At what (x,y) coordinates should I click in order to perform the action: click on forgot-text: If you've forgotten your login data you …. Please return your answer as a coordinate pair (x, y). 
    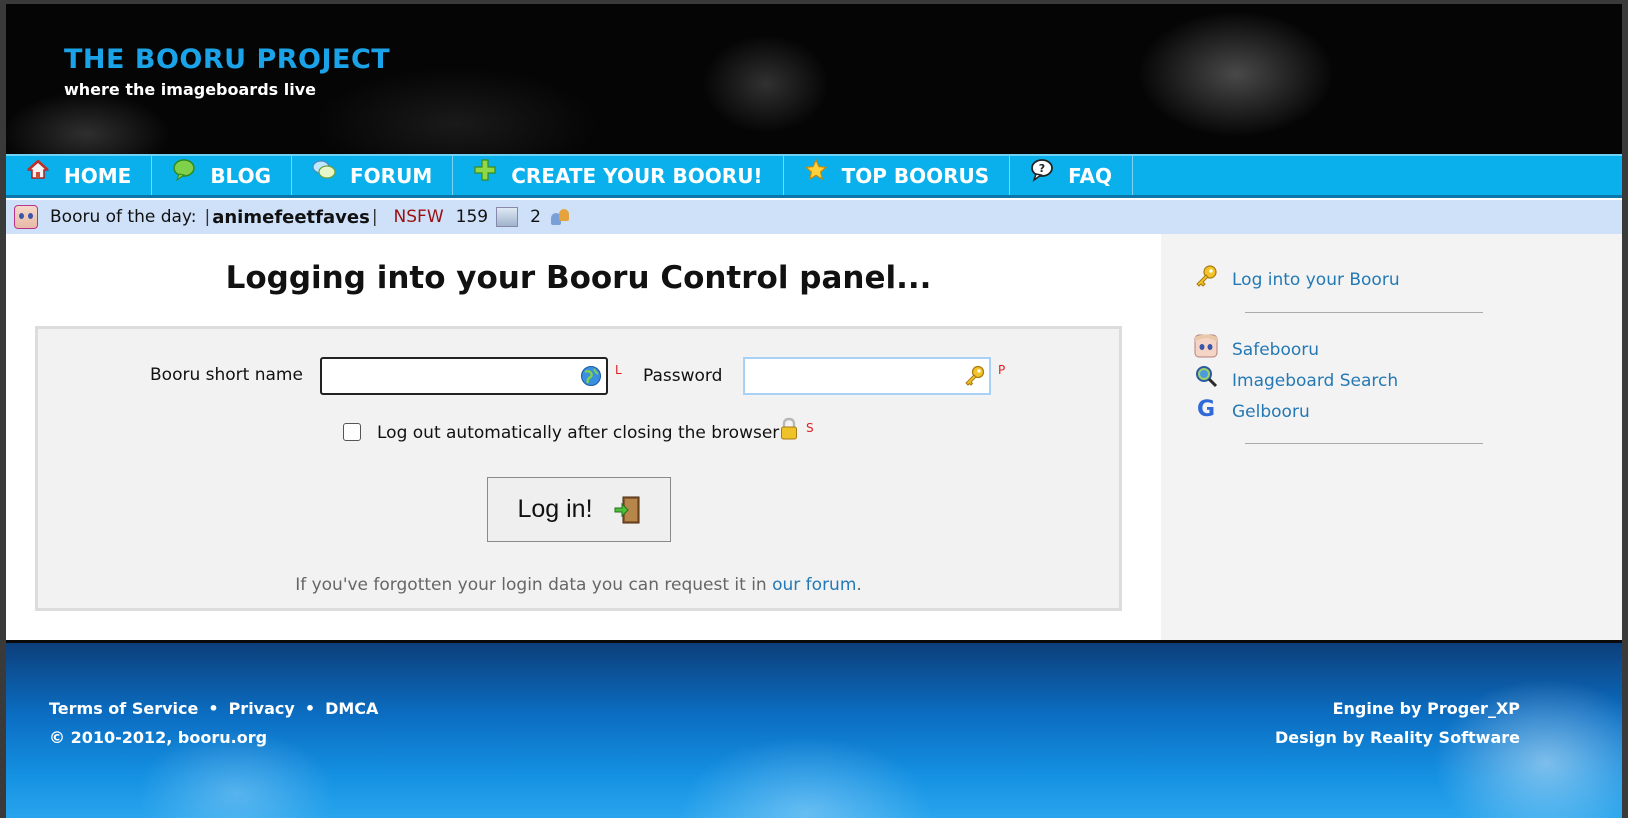
    Looking at the image, I should click on (531, 585).